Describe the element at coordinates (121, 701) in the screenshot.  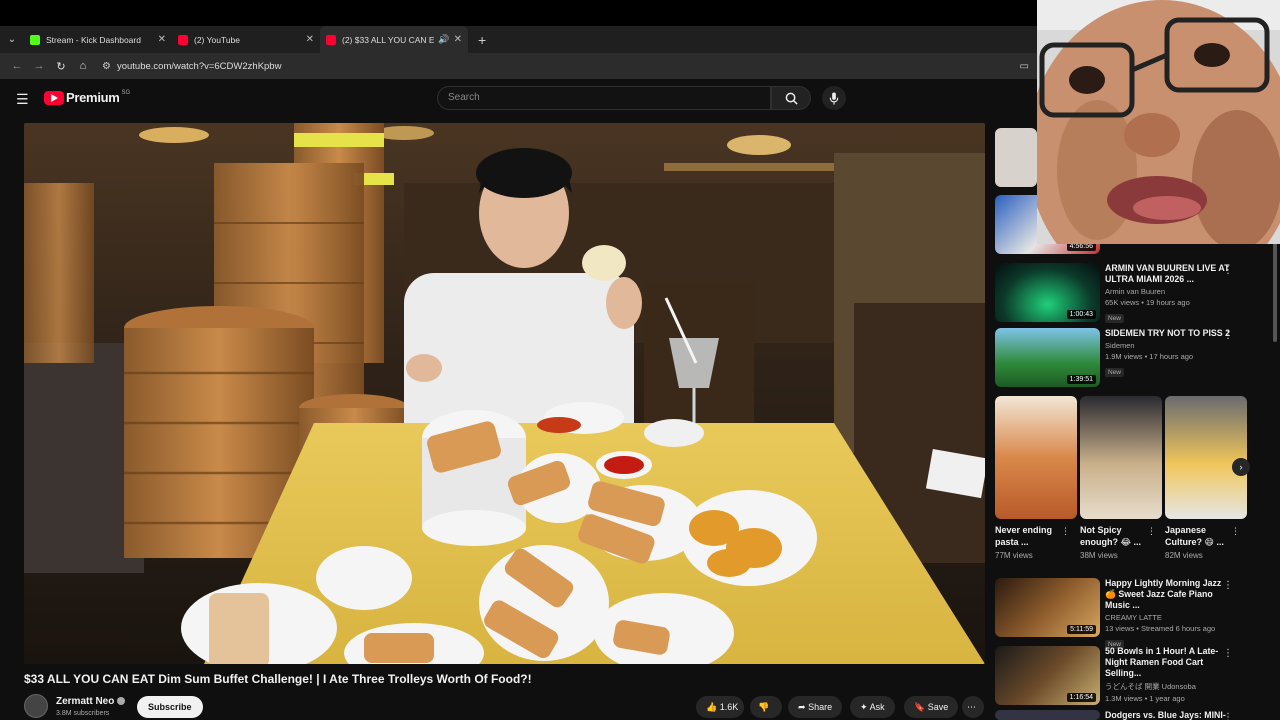
I see `verified-icon` at that location.